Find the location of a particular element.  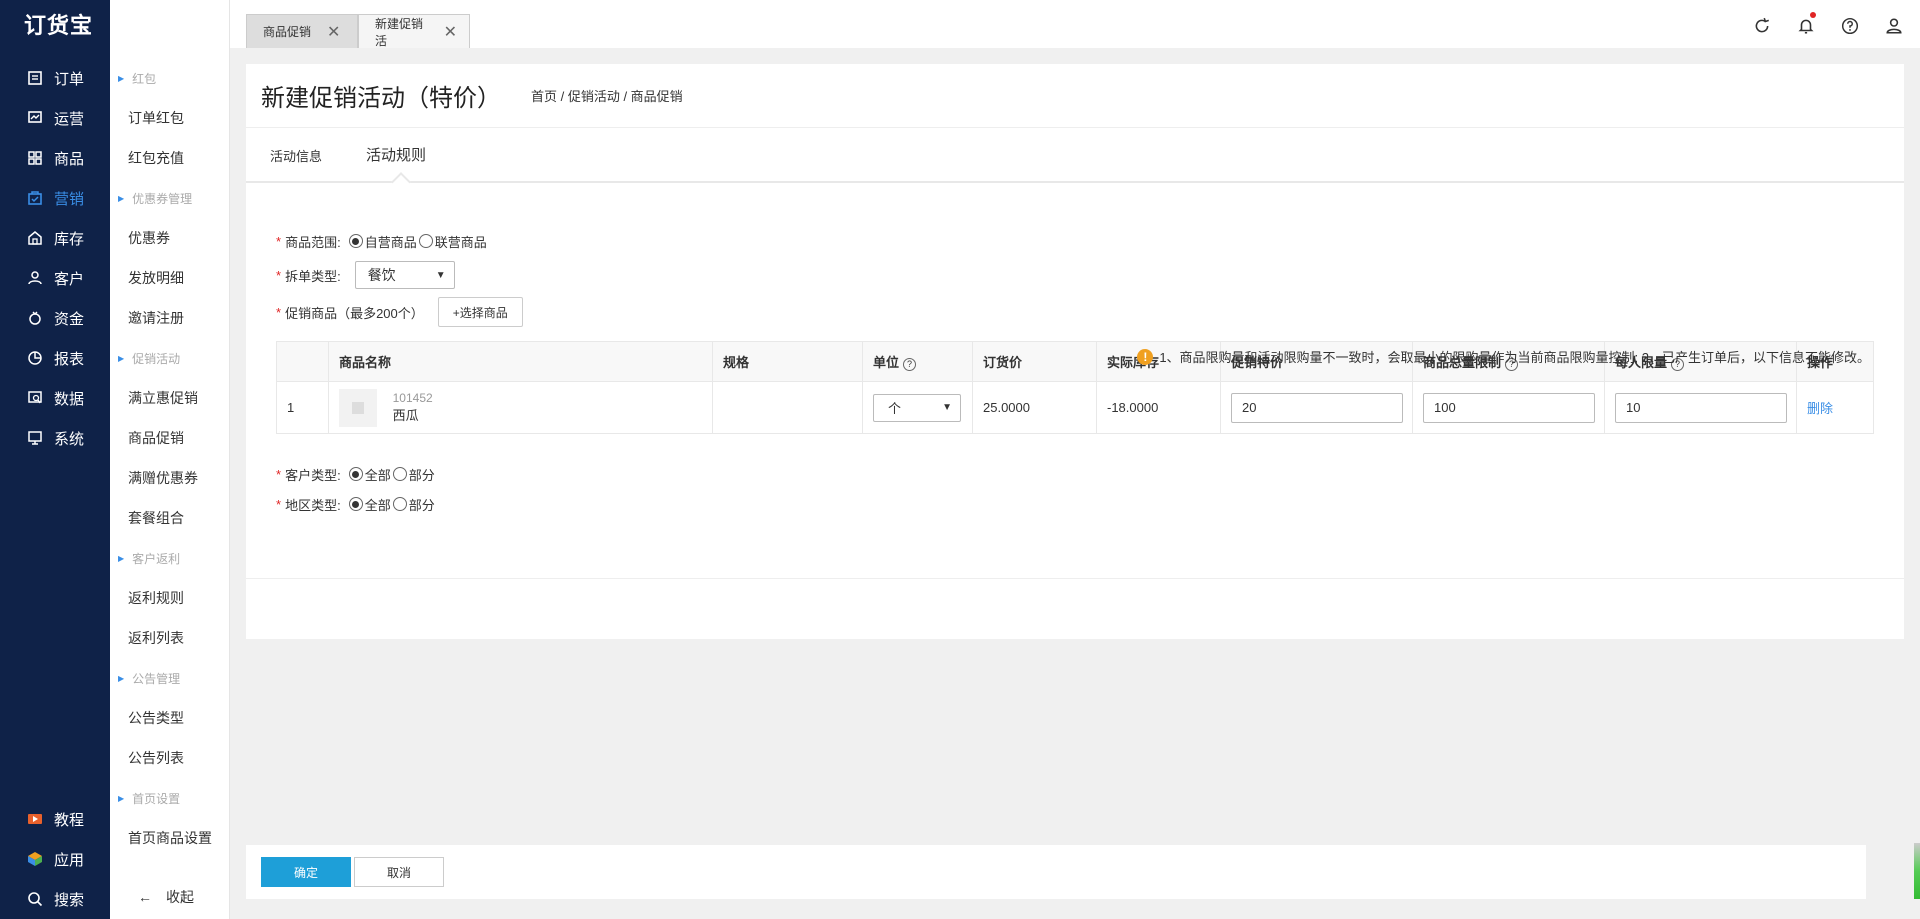

radio-unchecked-icon is located at coordinates (425, 241).